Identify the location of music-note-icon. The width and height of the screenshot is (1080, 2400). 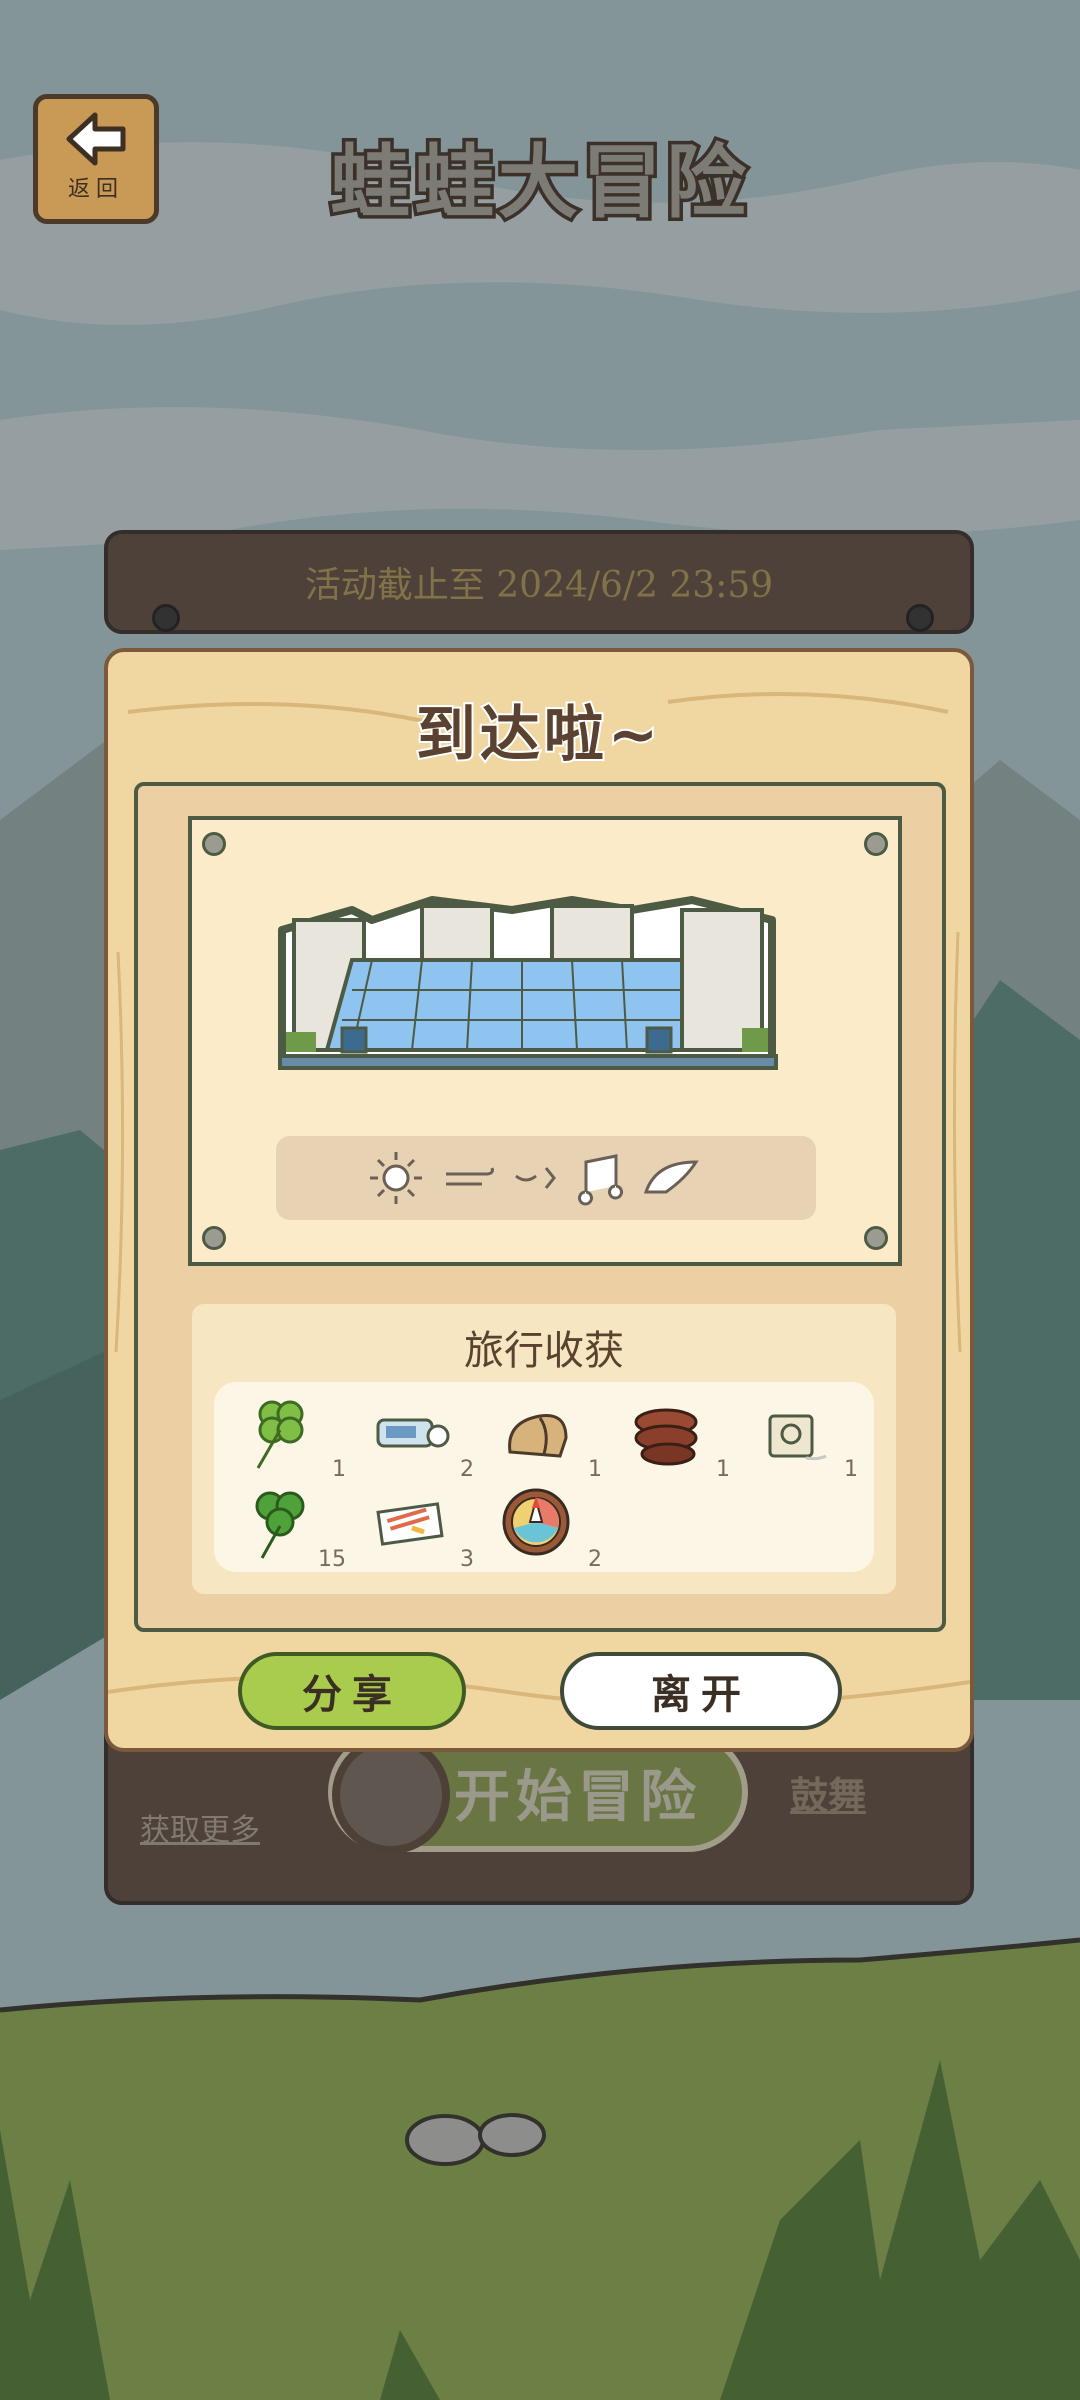
(600, 1180).